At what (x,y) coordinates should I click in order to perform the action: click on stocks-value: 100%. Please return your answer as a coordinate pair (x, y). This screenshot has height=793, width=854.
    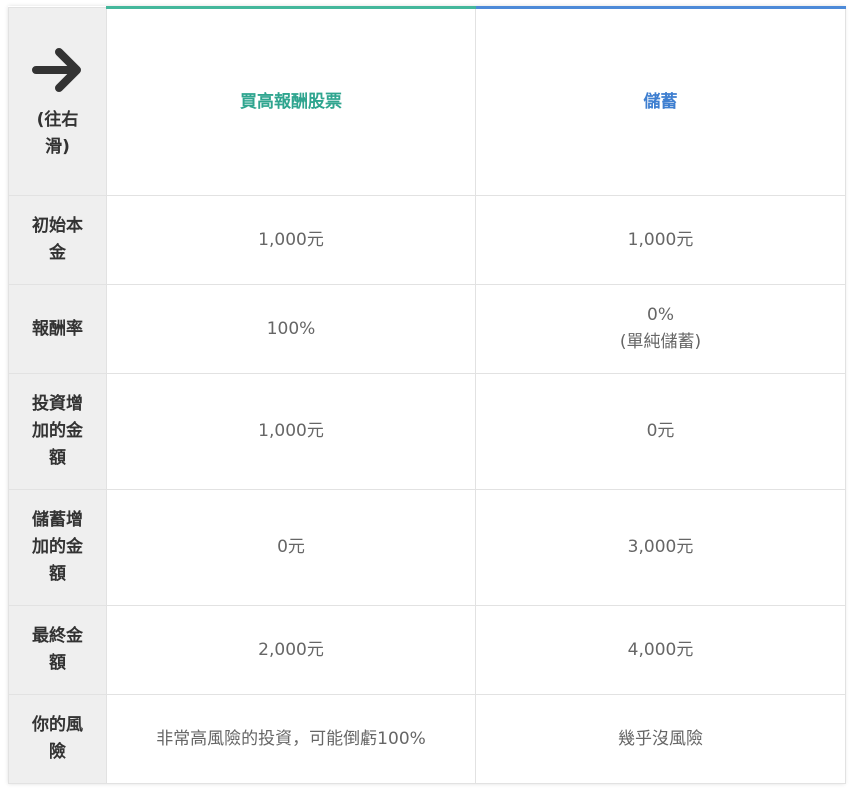
    Looking at the image, I should click on (291, 329).